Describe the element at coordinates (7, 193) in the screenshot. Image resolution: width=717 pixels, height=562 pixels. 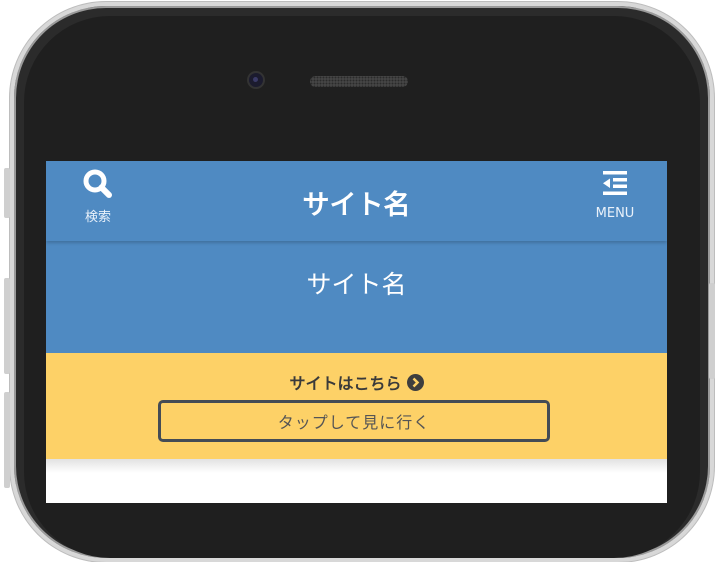
I see `phone-side-button` at that location.